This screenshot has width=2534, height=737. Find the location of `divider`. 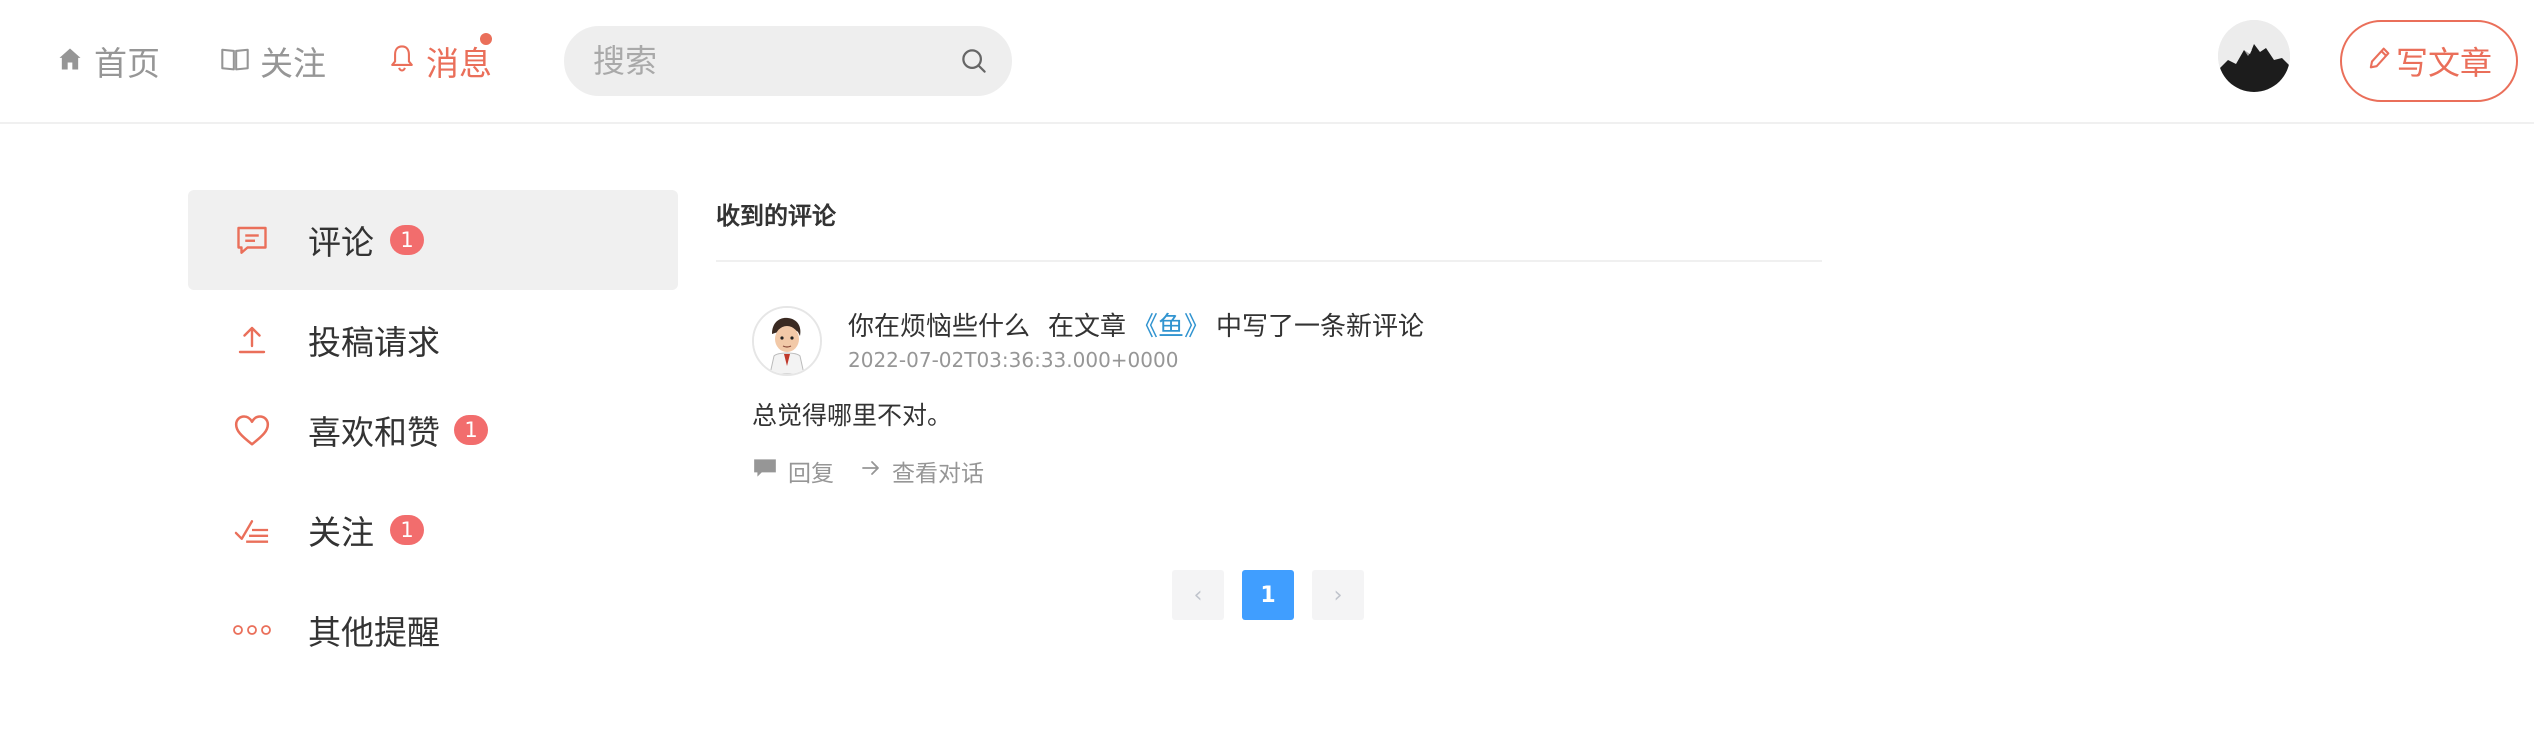

divider is located at coordinates (1269, 261).